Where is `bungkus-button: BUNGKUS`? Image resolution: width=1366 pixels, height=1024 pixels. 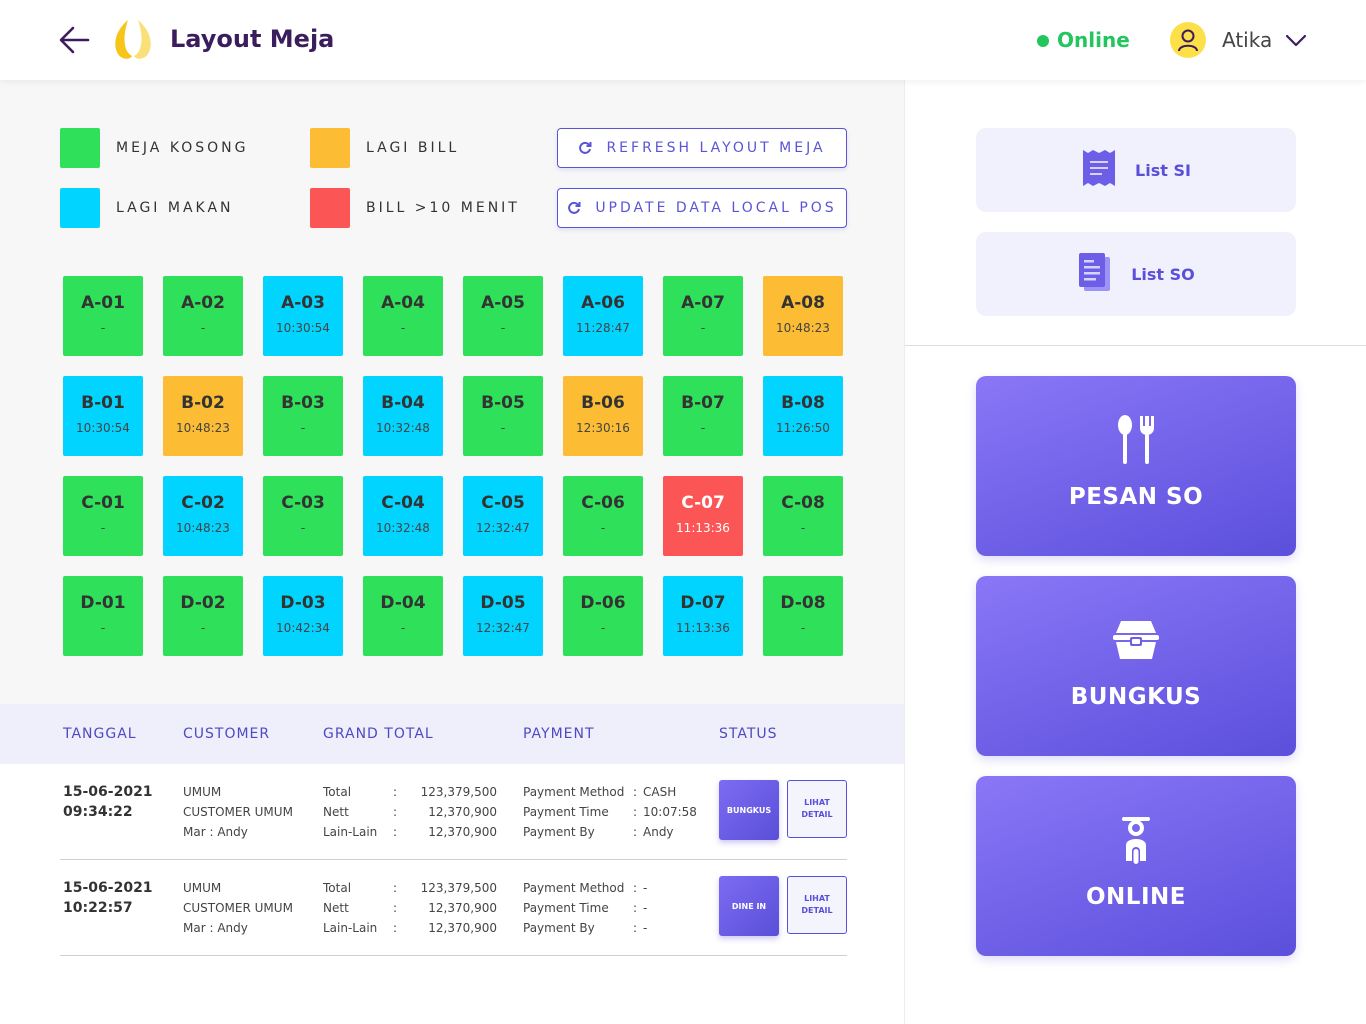
bungkus-button: BUNGKUS is located at coordinates (1136, 666).